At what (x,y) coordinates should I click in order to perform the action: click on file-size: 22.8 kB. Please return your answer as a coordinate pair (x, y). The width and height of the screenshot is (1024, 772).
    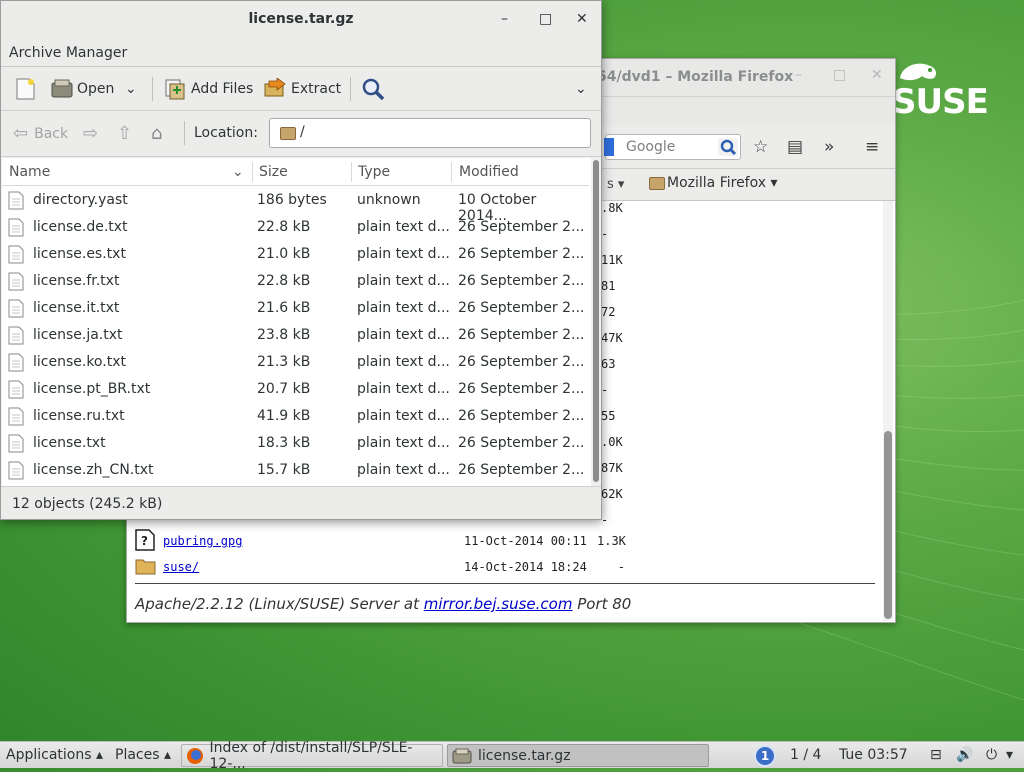
    Looking at the image, I should click on (284, 281).